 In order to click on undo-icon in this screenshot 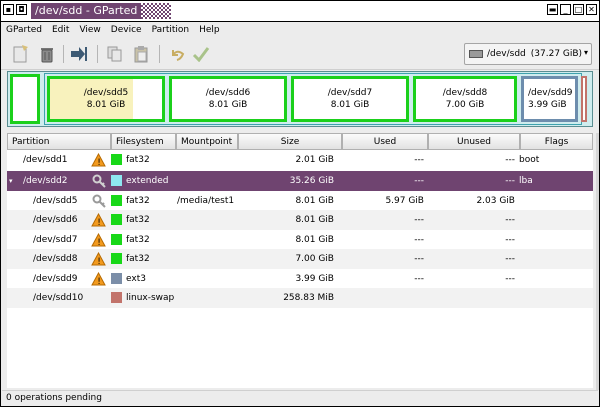, I will do `click(178, 55)`.